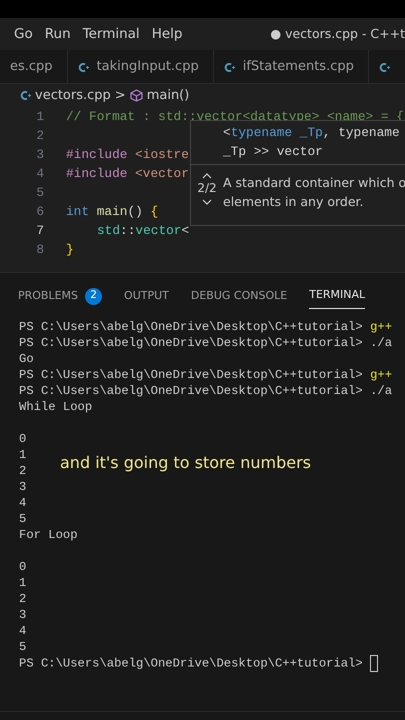 The width and height of the screenshot is (405, 720). Describe the element at coordinates (60, 296) in the screenshot. I see `panel-tab: PROBLEMS 2` at that location.